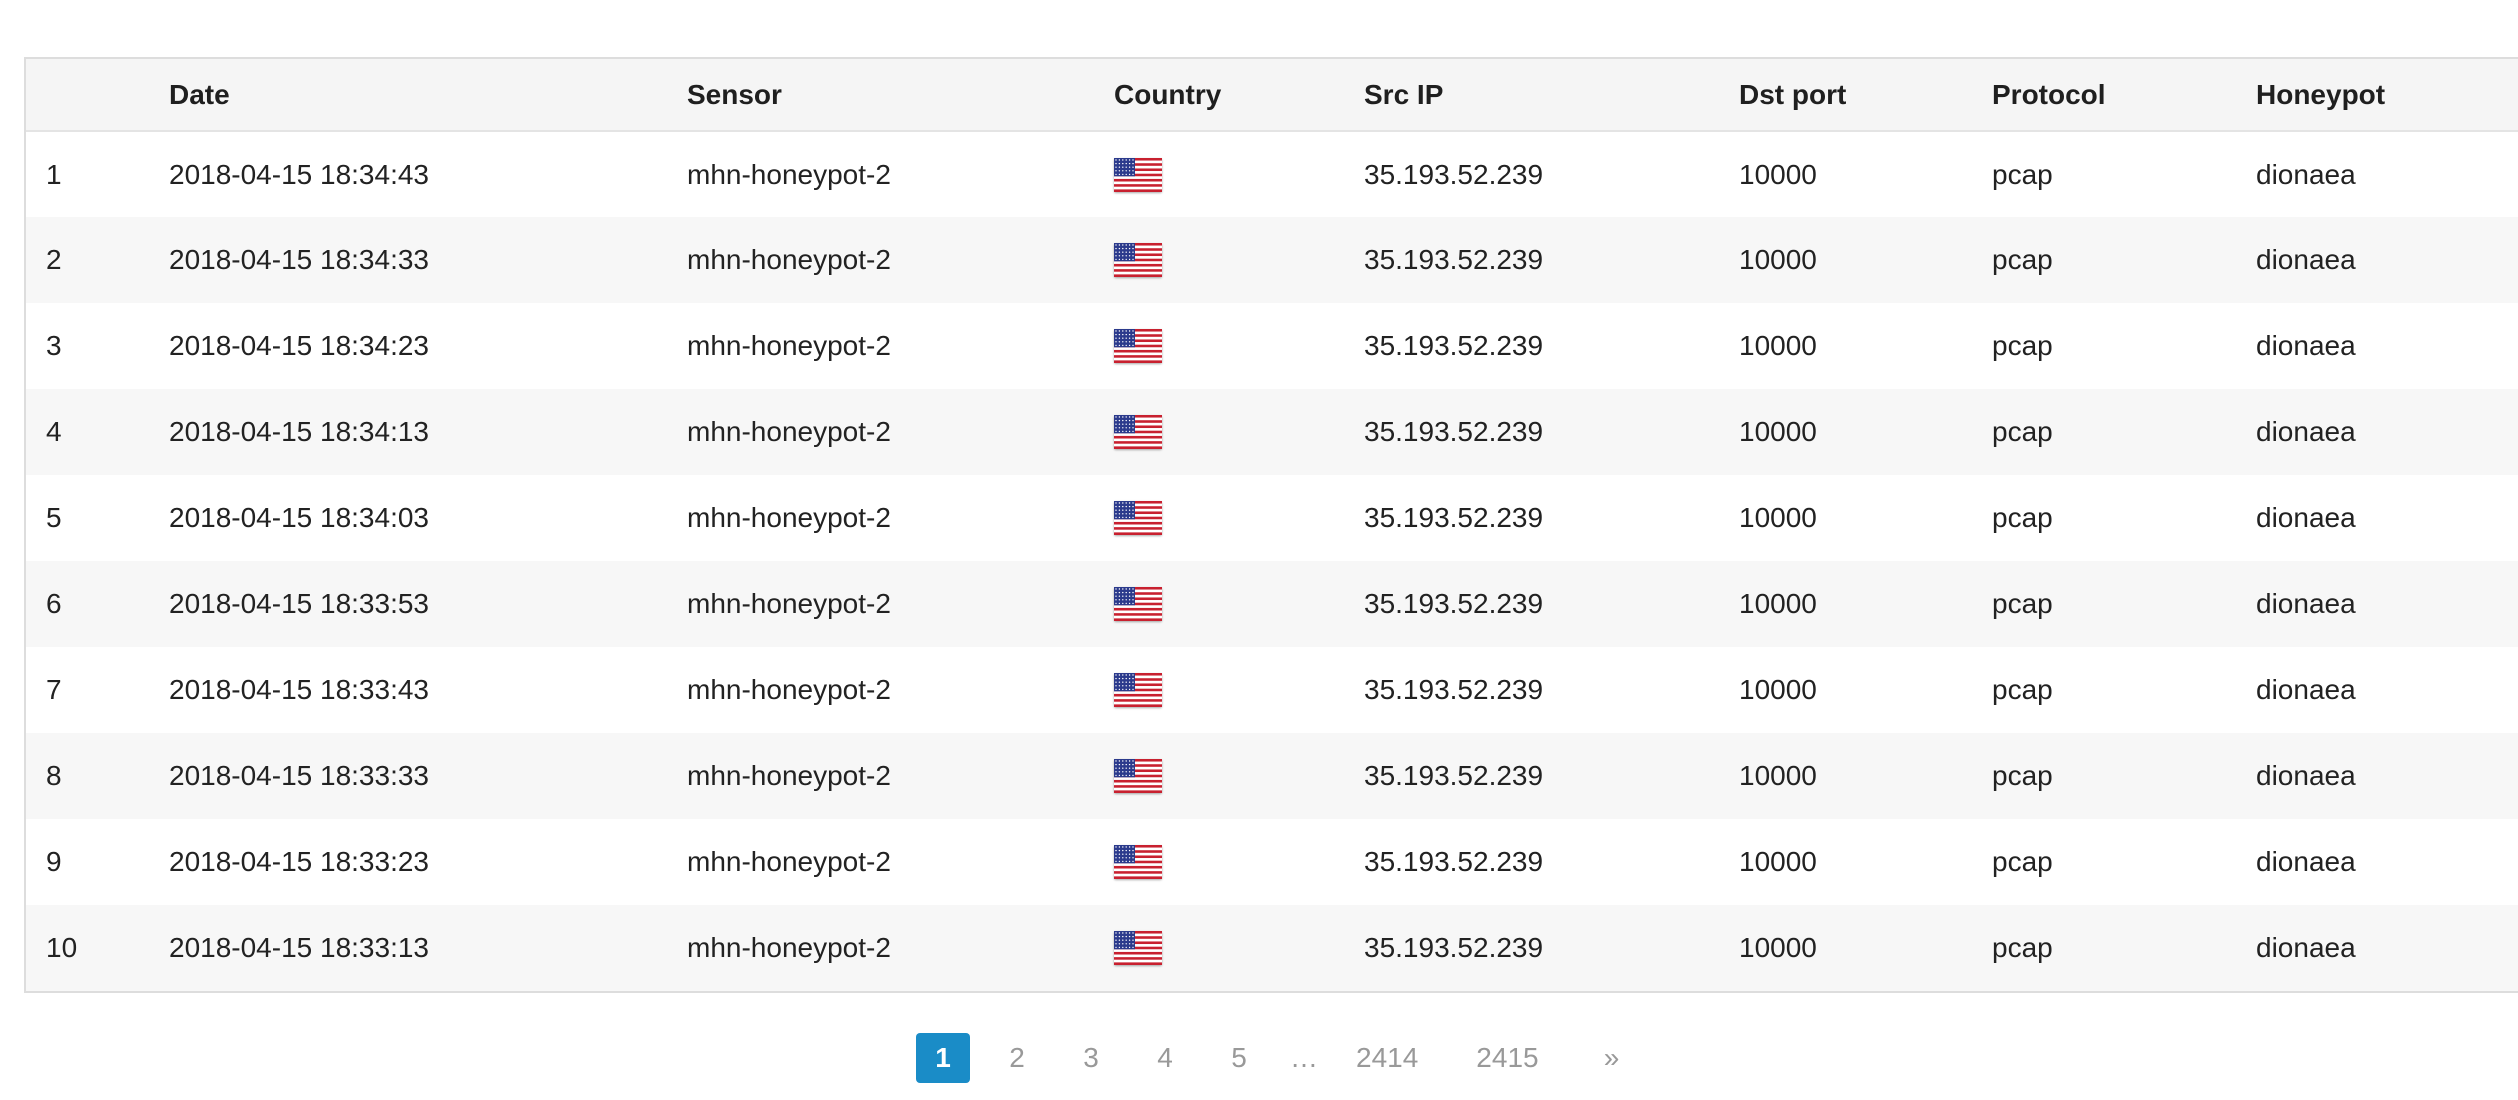  I want to click on column-header-protocol: Protocol, so click(2049, 94).